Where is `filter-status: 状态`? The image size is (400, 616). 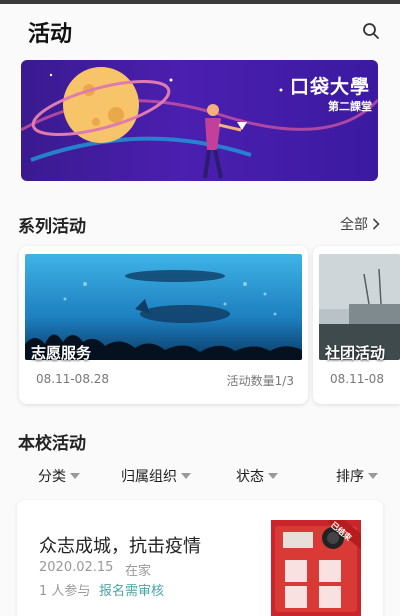 filter-status: 状态 is located at coordinates (257, 476).